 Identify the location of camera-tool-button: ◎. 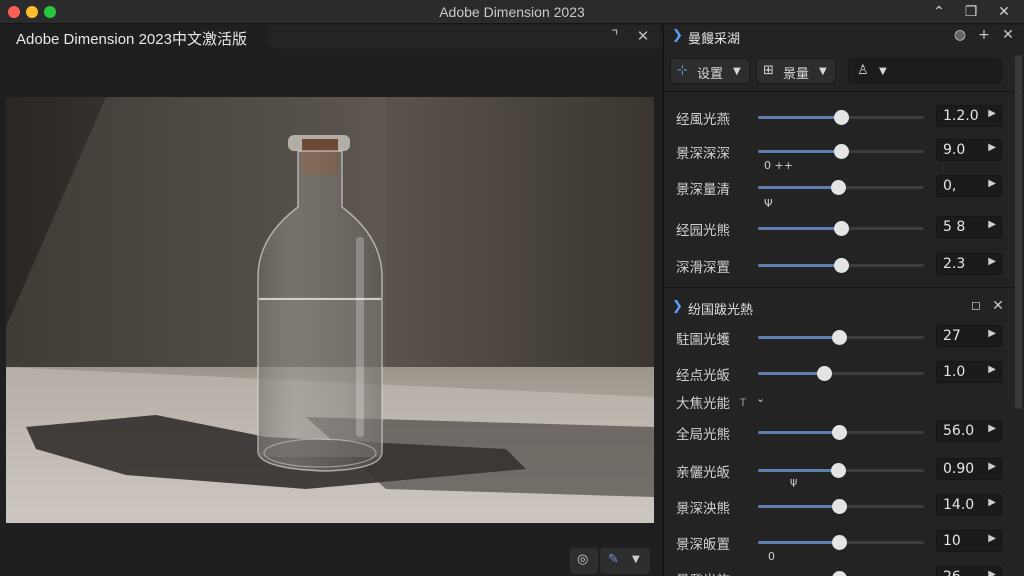
(584, 561).